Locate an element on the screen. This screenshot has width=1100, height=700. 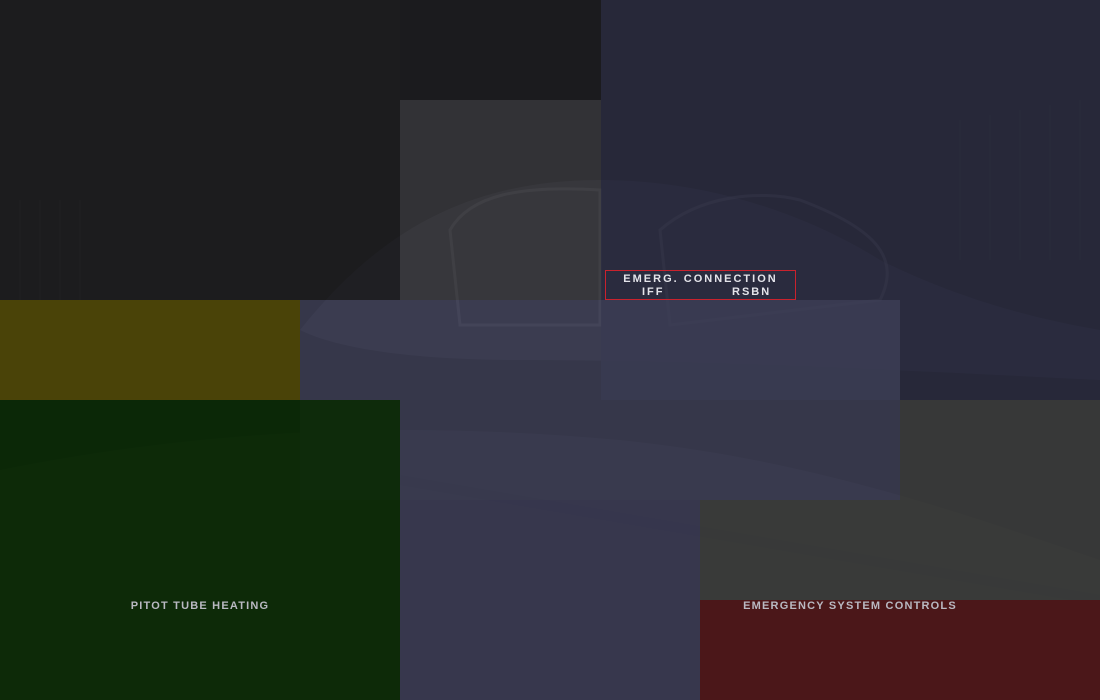
emerg-connection-iff-rsbn-control: EMERG. CONNECTION IFF RSBN is located at coordinates (700, 285).